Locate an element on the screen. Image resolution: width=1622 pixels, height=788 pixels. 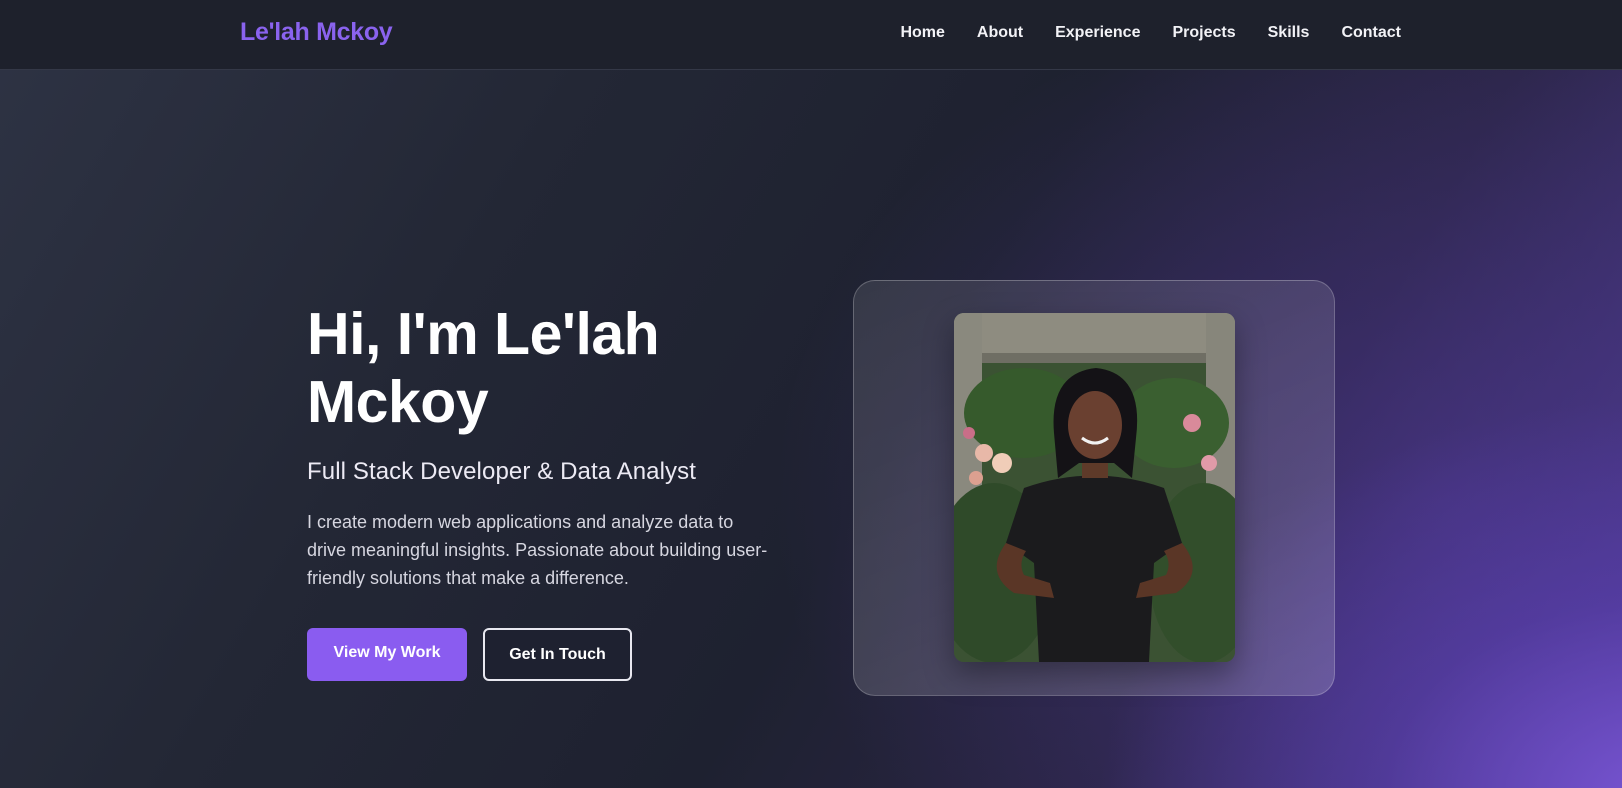
nav-link-about: About is located at coordinates (1000, 33).